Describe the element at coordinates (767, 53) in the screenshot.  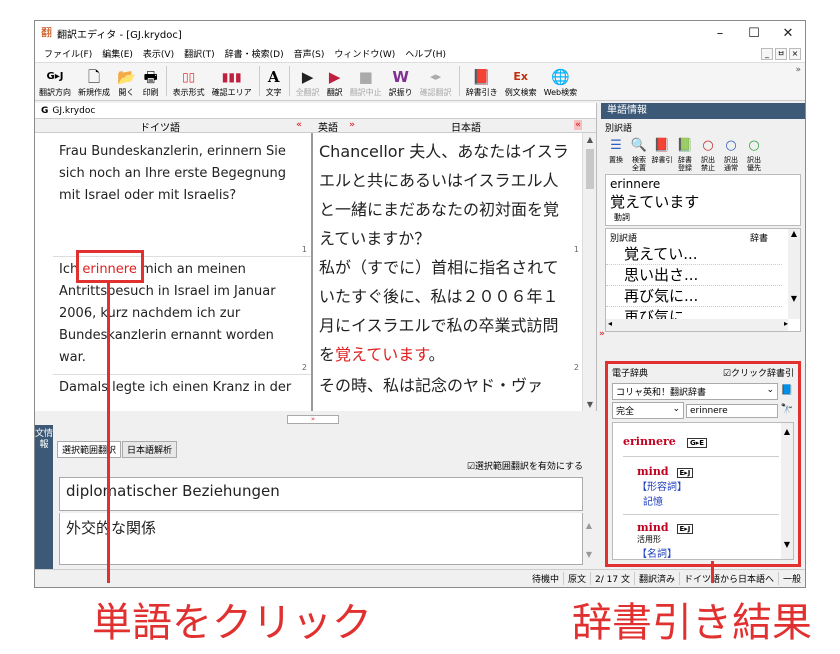
I see `mdi-minimize-button: _` at that location.